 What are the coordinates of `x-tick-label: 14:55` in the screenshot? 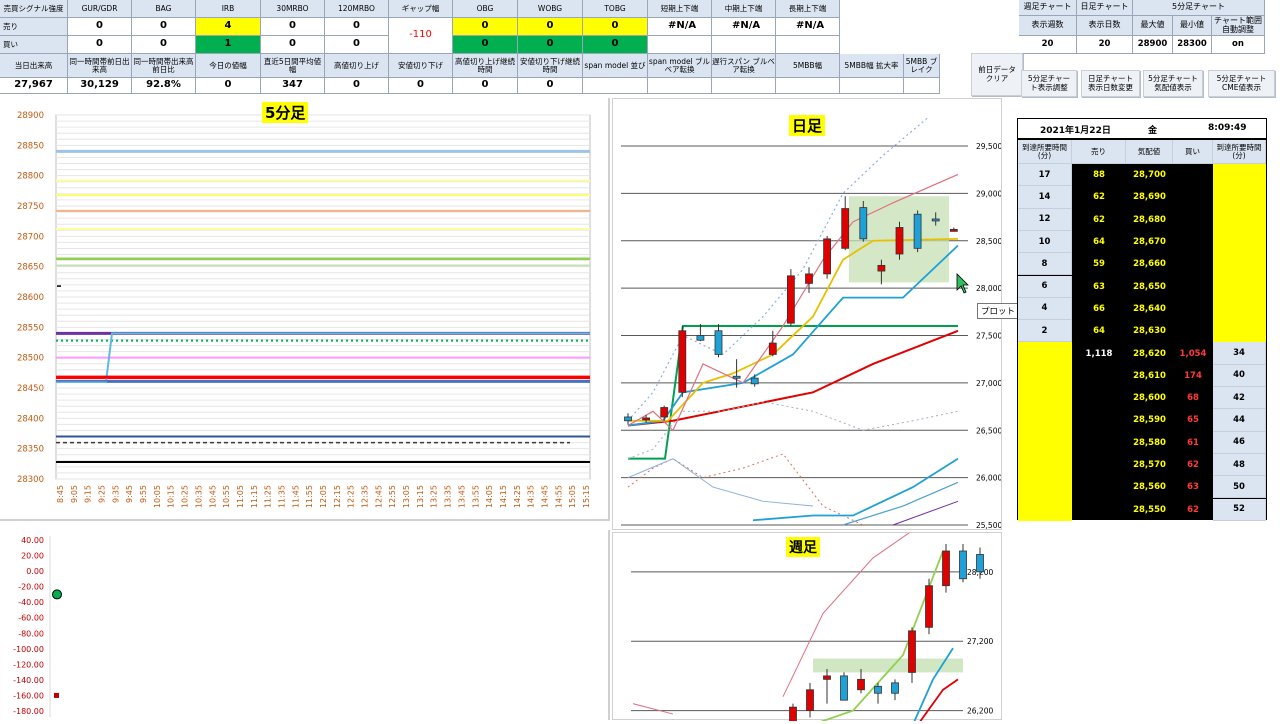 It's located at (558, 496).